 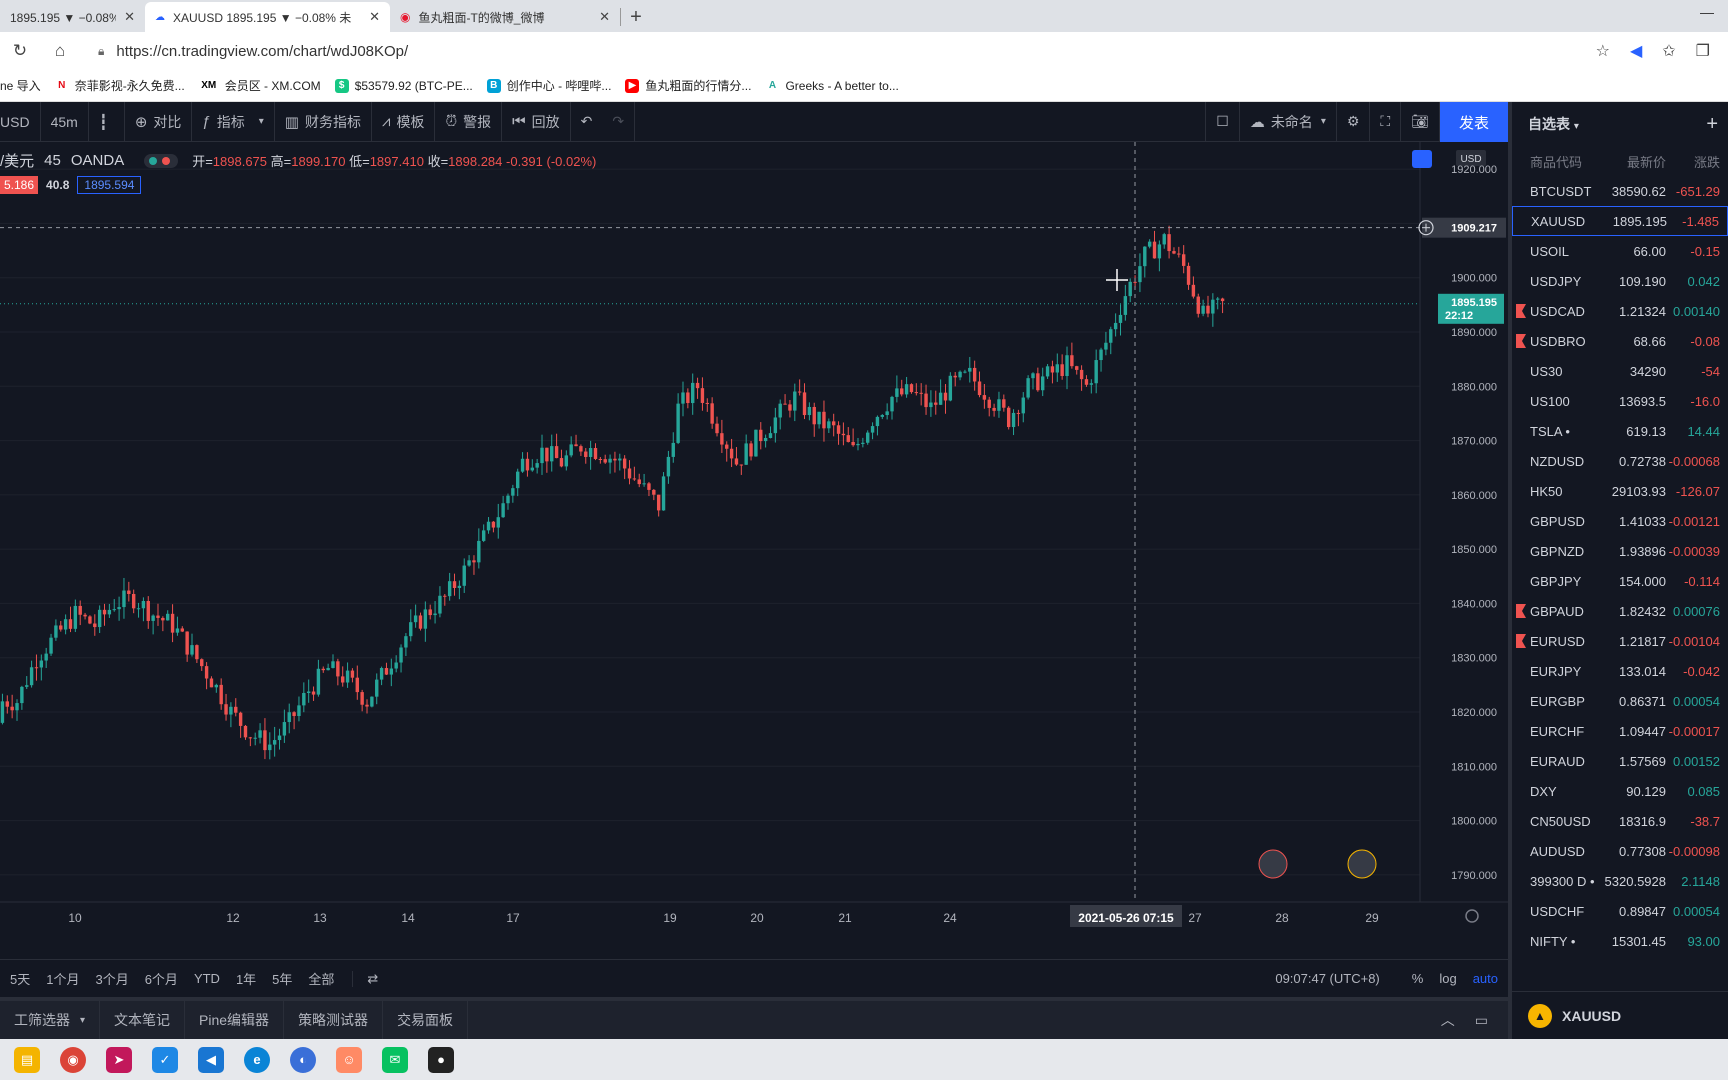 I want to click on watchlist-row: GBPNZD 1.93896 -0.00039, so click(x=1620, y=551).